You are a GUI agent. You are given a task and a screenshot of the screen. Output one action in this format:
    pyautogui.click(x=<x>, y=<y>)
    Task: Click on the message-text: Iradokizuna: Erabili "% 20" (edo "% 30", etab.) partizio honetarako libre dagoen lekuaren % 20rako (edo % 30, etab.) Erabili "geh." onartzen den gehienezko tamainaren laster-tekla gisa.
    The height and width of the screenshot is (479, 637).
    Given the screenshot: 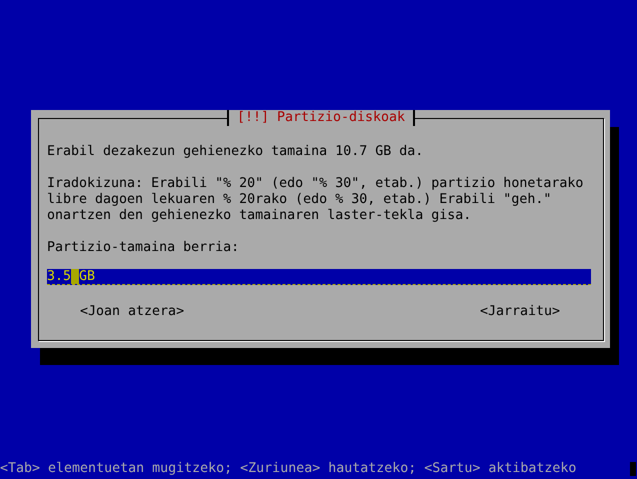 What is the action you would take?
    pyautogui.click(x=315, y=200)
    